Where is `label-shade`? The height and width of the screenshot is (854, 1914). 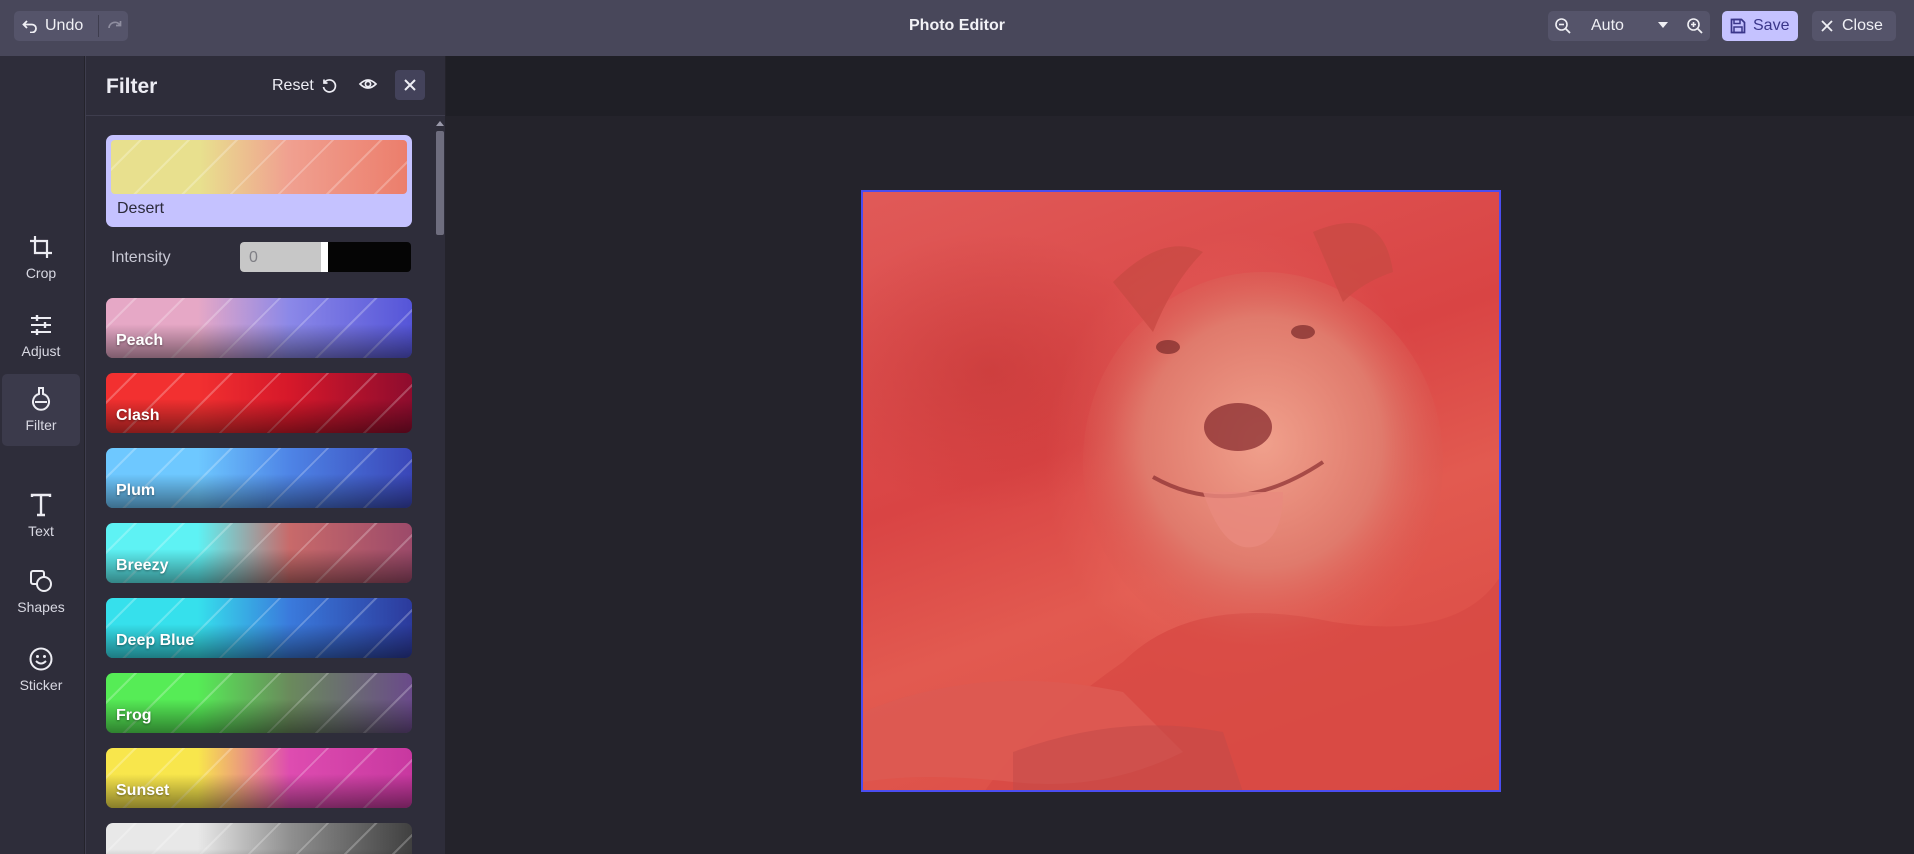 label-shade is located at coordinates (259, 851).